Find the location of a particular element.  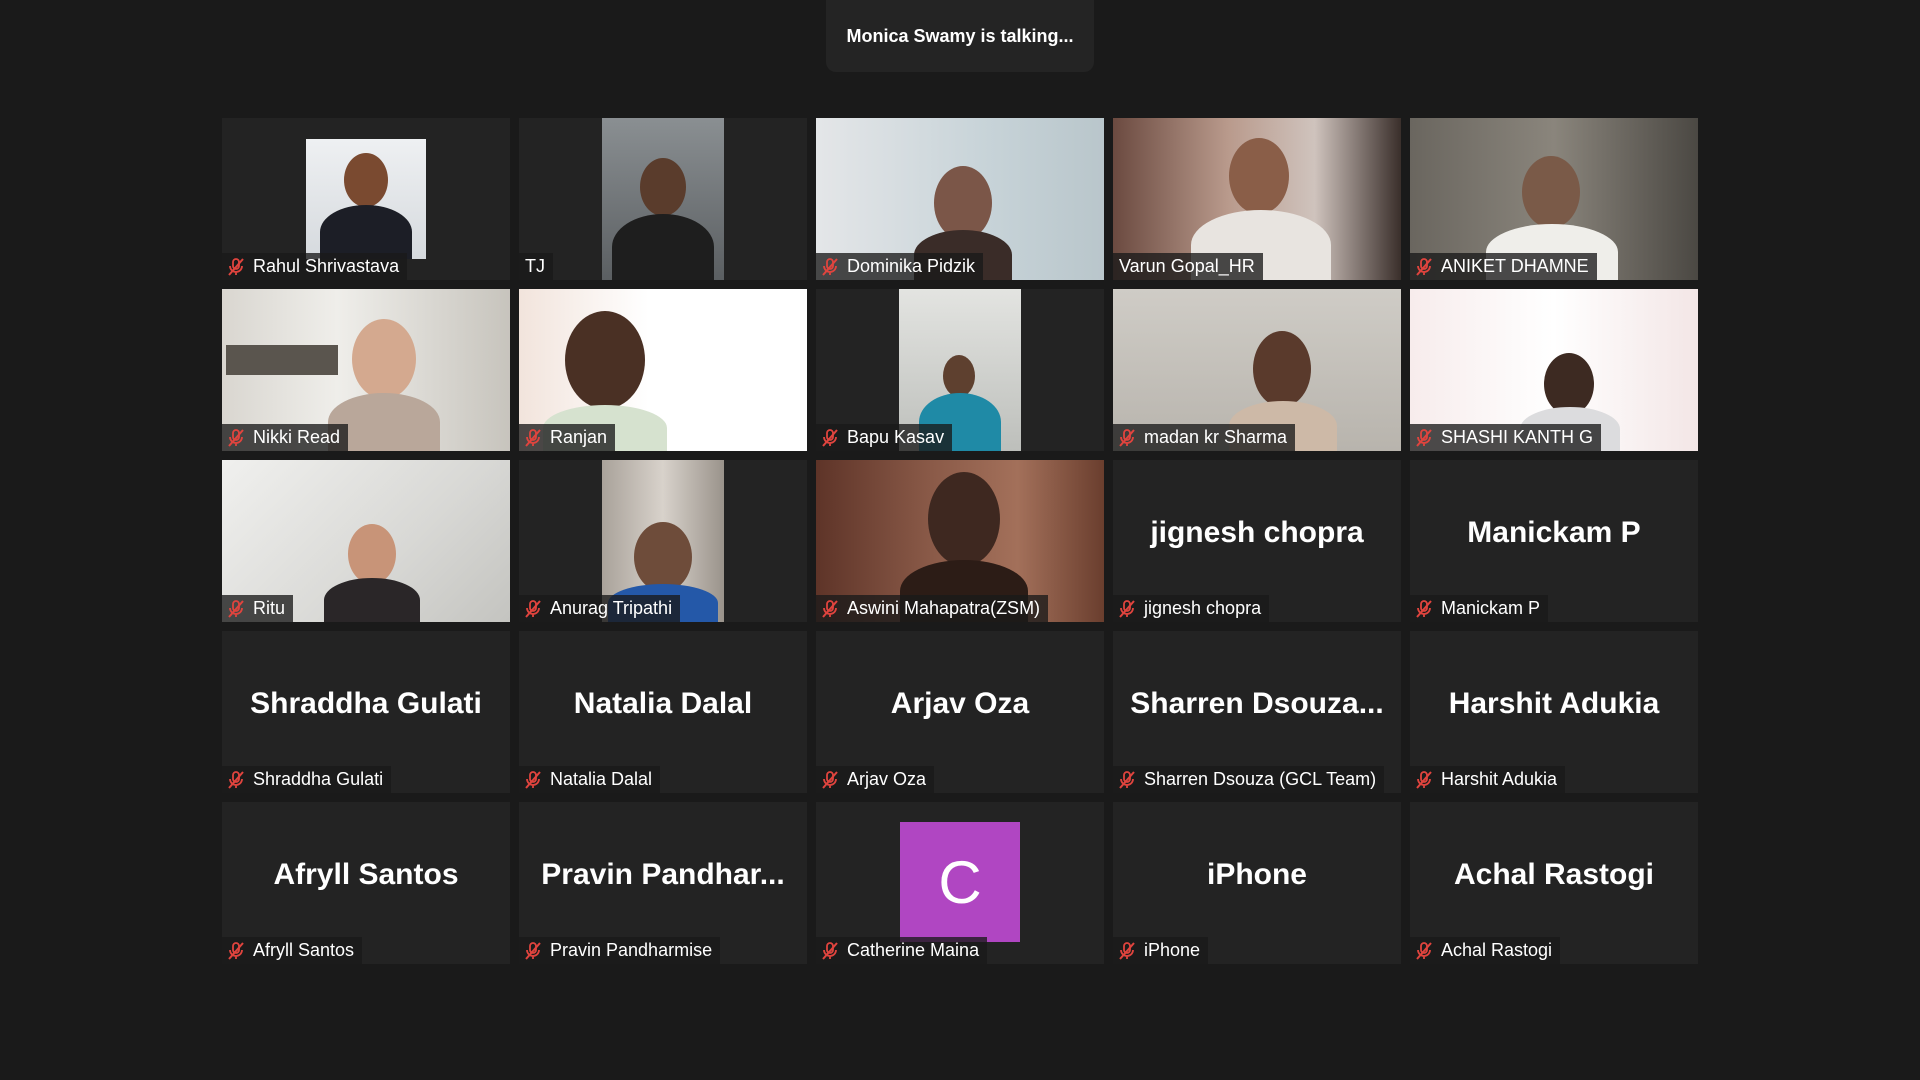

name-label: Rahul Shrivastava is located at coordinates (315, 266).